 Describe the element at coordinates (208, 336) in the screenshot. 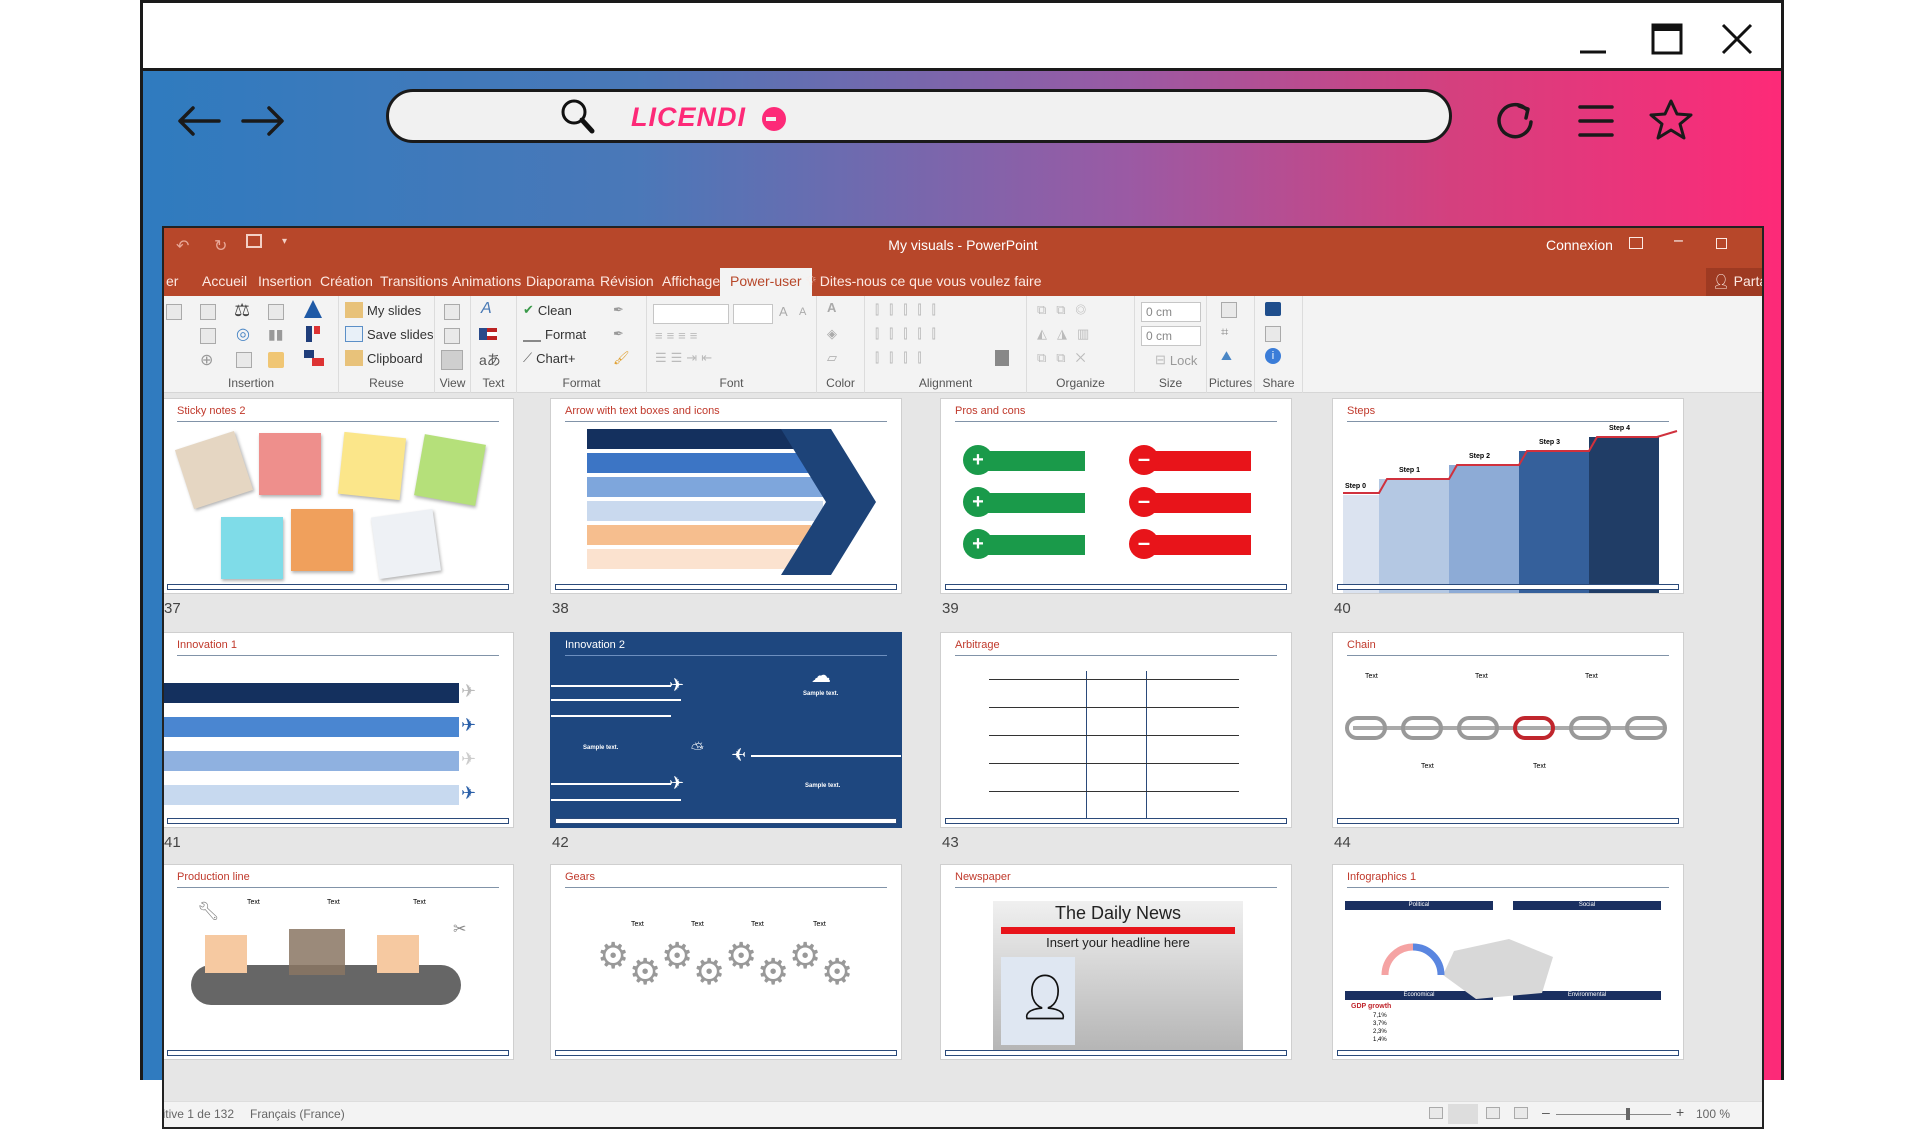

I see `icon-insert-icon` at that location.